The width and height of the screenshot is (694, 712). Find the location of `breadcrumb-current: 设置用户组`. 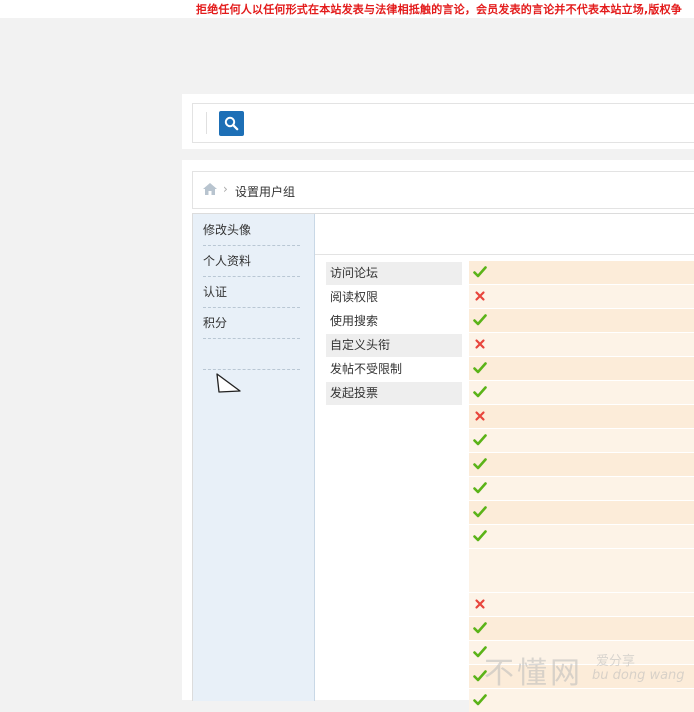

breadcrumb-current: 设置用户组 is located at coordinates (265, 192).